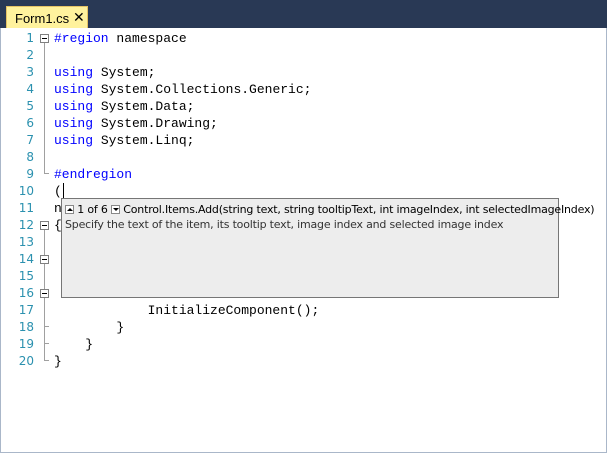 The width and height of the screenshot is (607, 454). Describe the element at coordinates (30, 55) in the screenshot. I see `line-number: 2` at that location.